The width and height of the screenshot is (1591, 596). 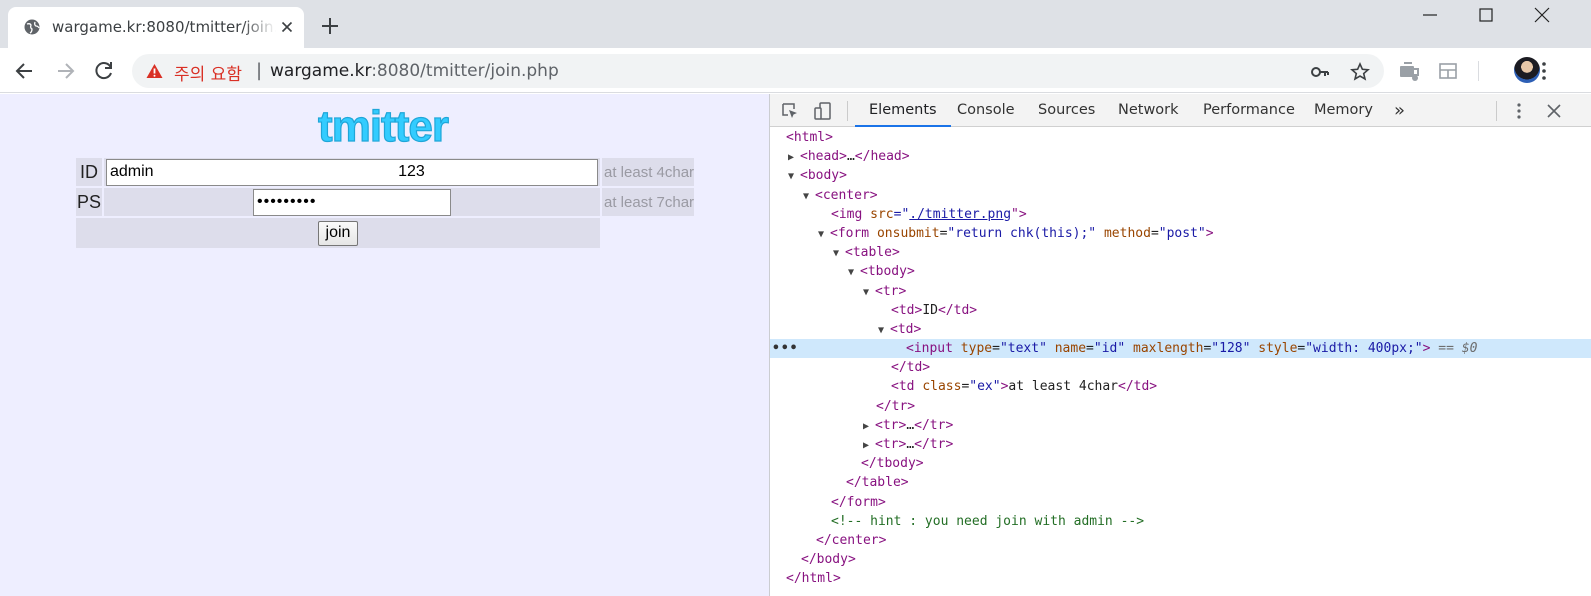 I want to click on maximize-icon, so click(x=1486, y=15).